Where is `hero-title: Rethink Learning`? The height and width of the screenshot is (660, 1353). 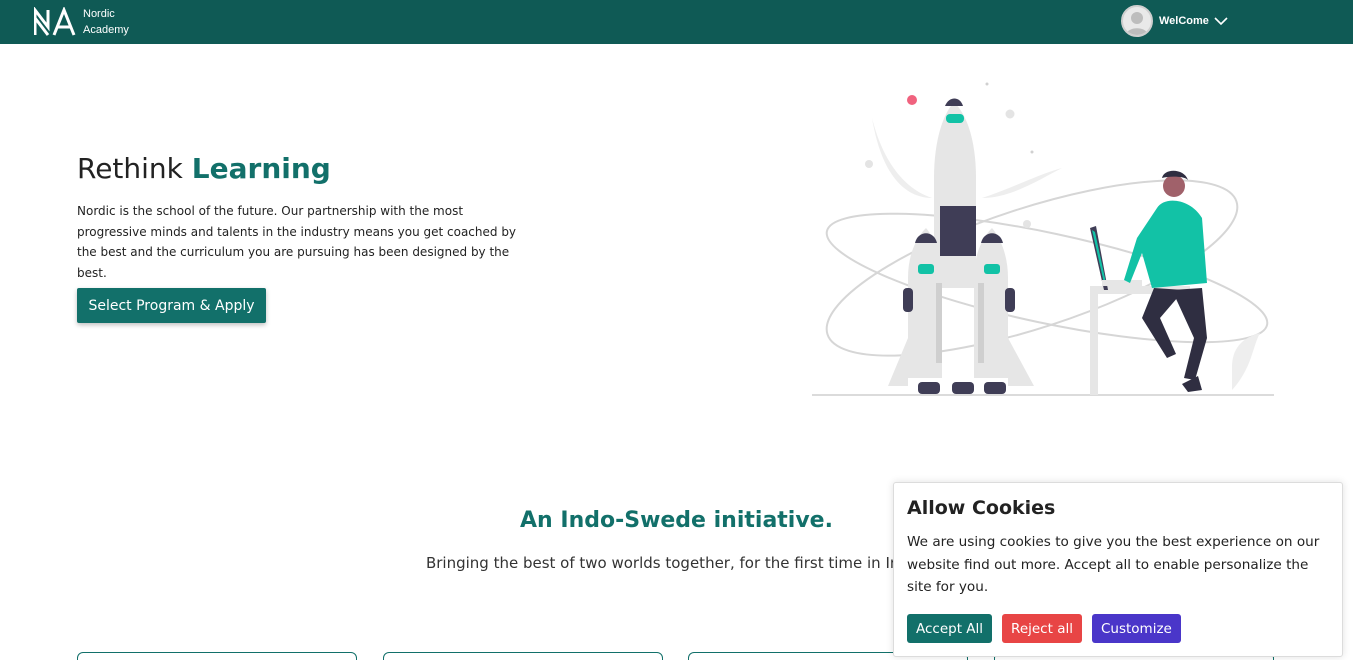
hero-title: Rethink Learning is located at coordinates (204, 168).